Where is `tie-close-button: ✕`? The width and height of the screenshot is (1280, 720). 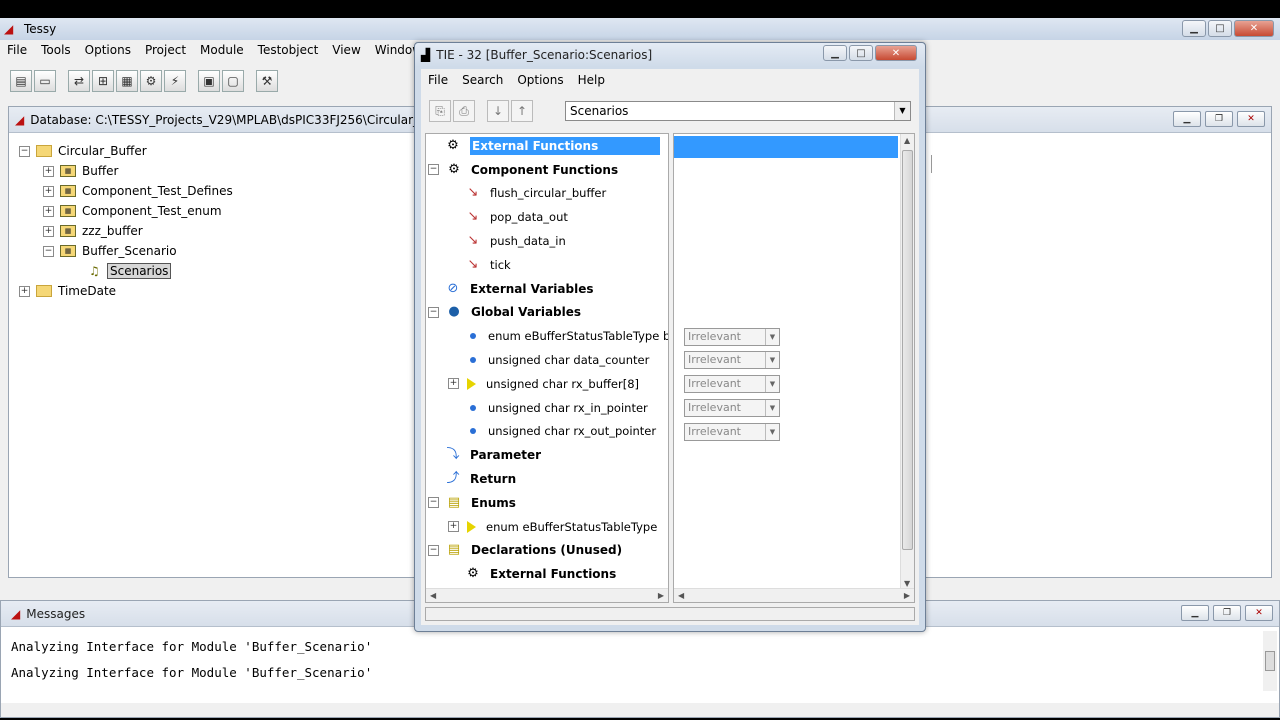
tie-close-button: ✕ is located at coordinates (896, 53).